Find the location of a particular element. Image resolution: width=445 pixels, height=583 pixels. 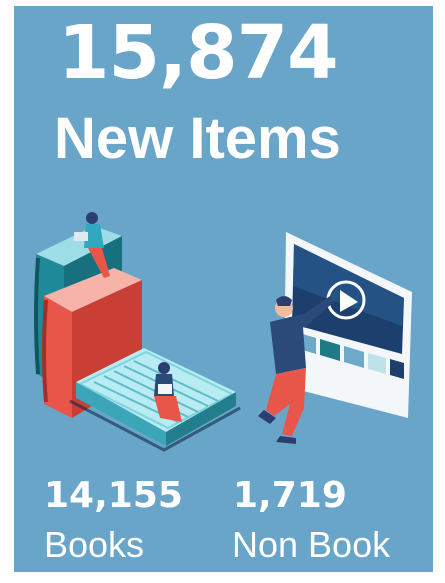

books-label: Books is located at coordinates (94, 544).